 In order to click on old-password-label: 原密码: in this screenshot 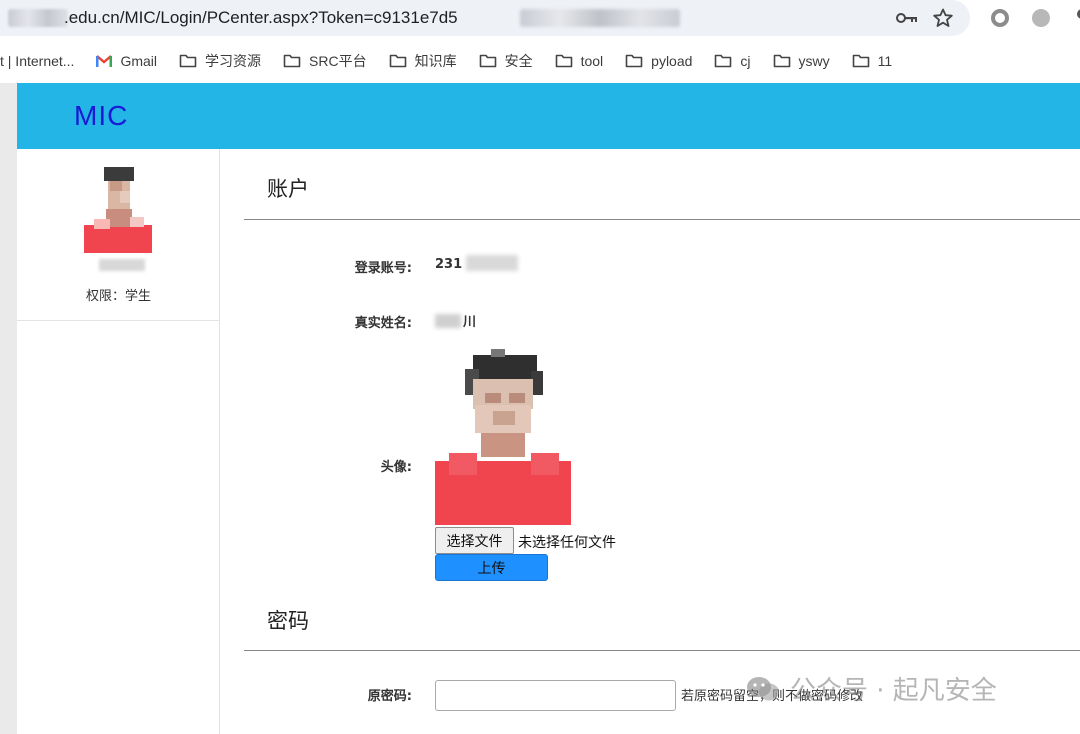, I will do `click(389, 696)`.